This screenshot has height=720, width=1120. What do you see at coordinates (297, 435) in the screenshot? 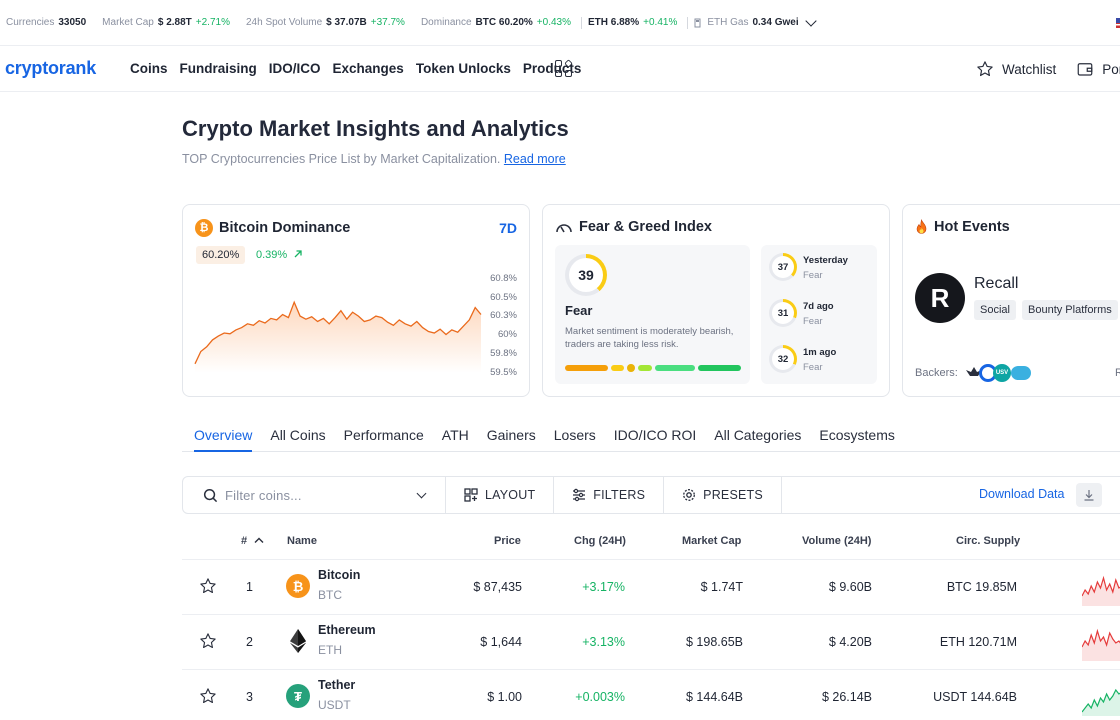
I see `tab-all-coins: All Coins` at bounding box center [297, 435].